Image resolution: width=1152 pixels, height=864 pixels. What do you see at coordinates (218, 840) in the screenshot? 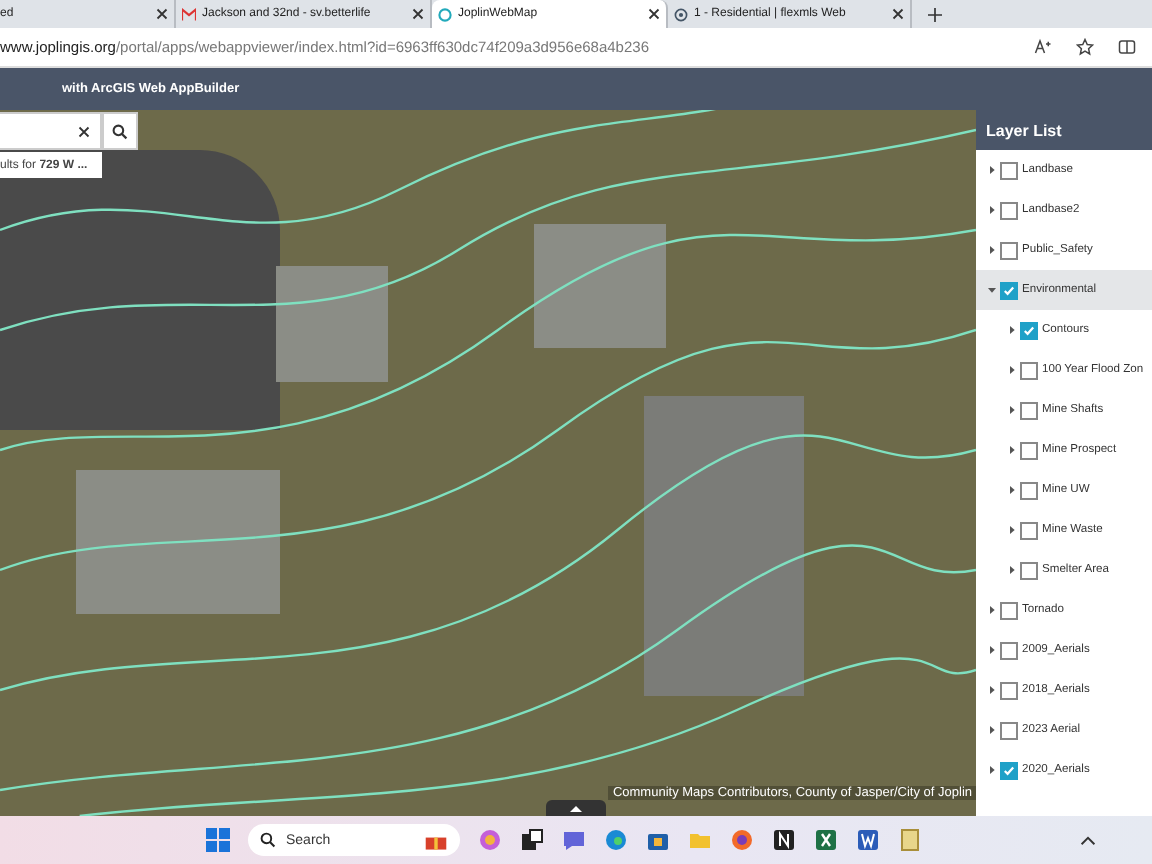
I see `windows-icon` at bounding box center [218, 840].